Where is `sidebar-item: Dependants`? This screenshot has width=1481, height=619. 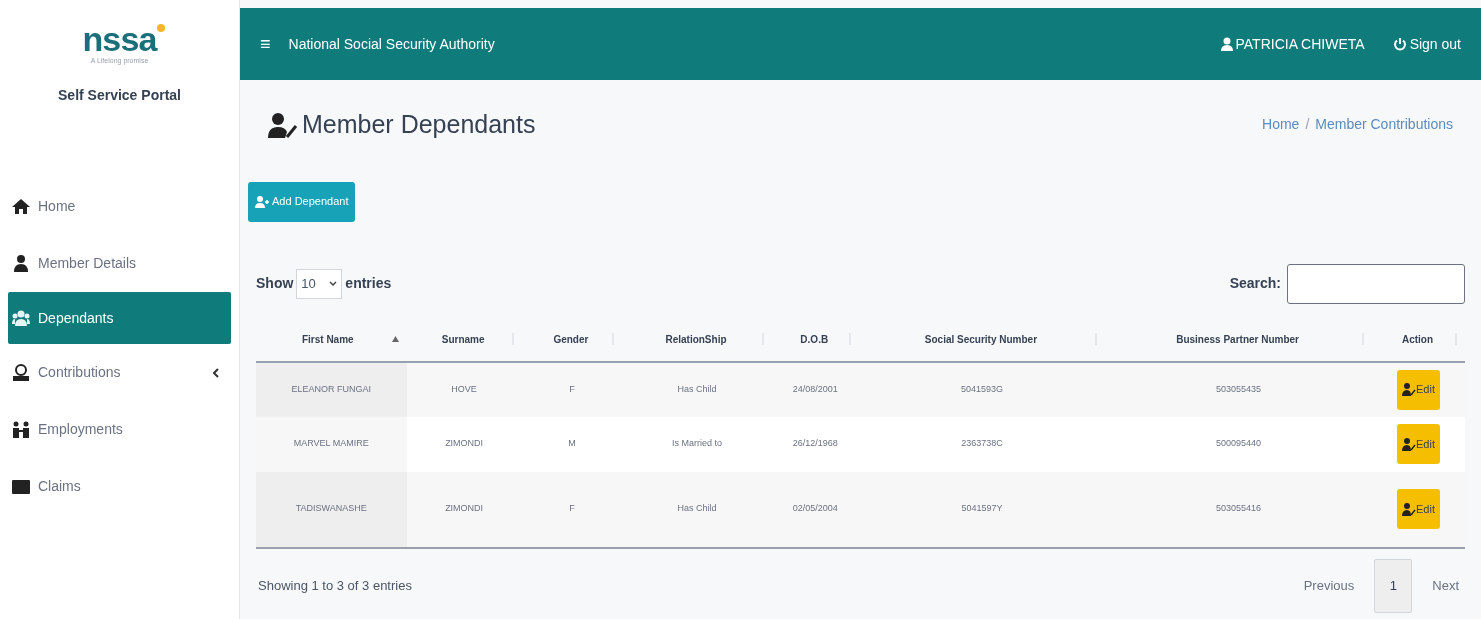 sidebar-item: Dependants is located at coordinates (119, 318).